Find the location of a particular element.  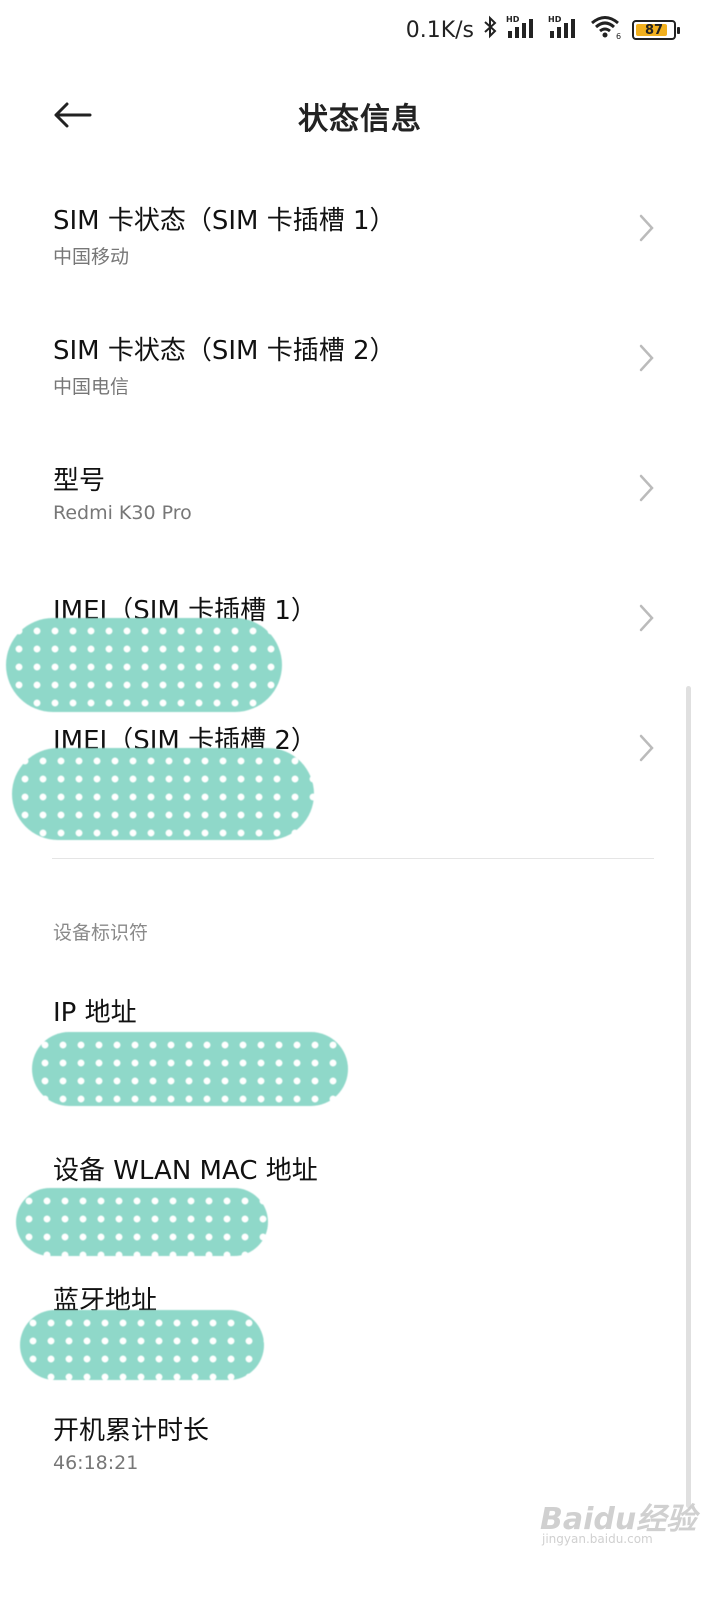

header: 状态信息 is located at coordinates (360, 115).